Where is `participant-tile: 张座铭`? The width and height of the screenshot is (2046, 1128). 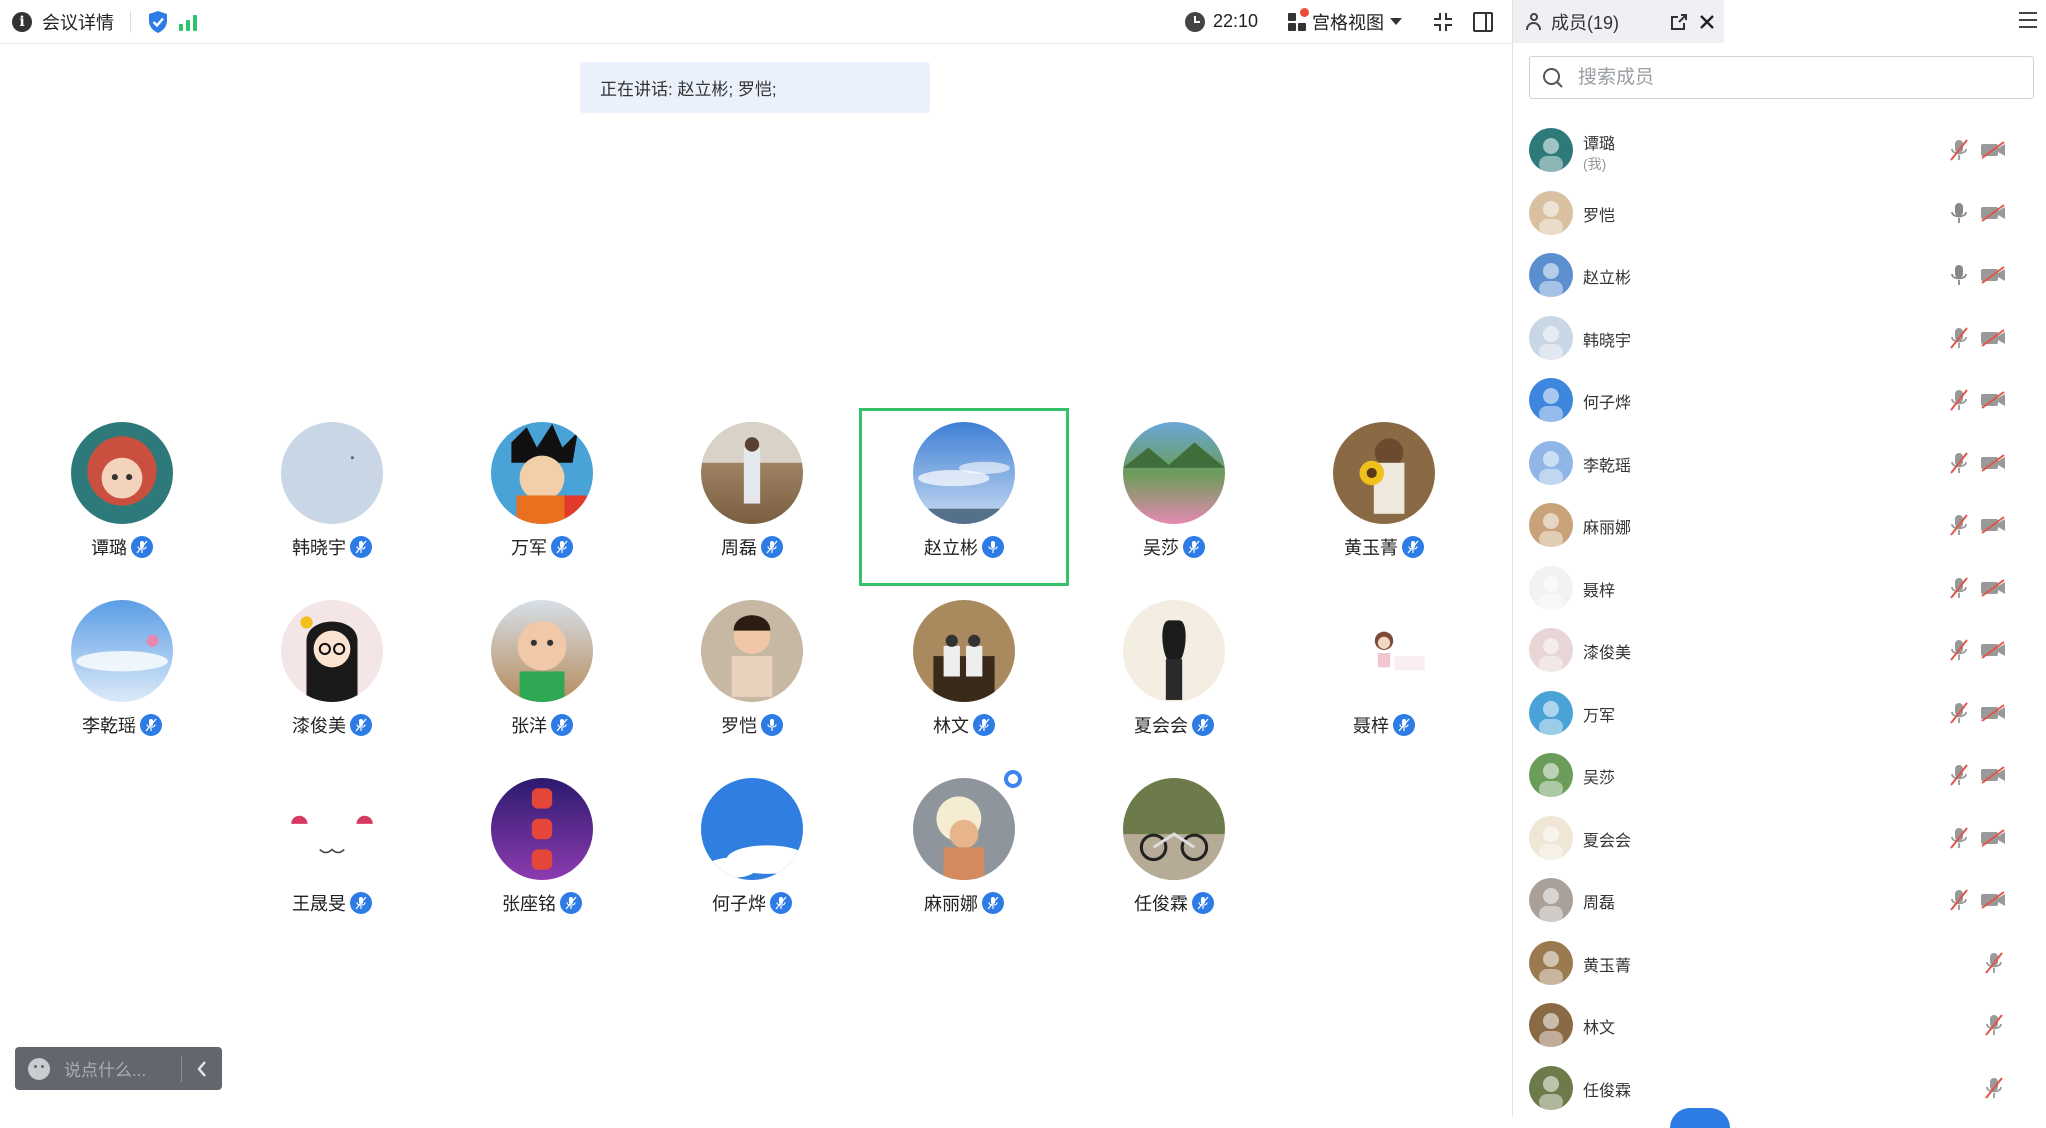
participant-tile: 张座铭 is located at coordinates (542, 853).